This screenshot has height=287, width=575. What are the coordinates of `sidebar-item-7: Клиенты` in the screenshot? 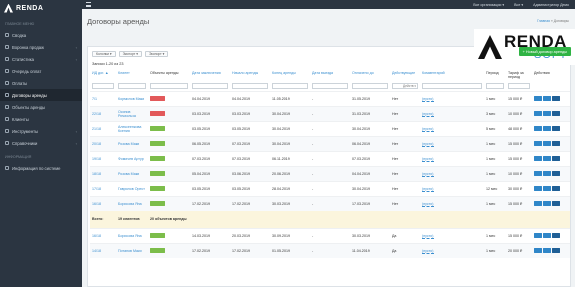 It's located at (41, 119).